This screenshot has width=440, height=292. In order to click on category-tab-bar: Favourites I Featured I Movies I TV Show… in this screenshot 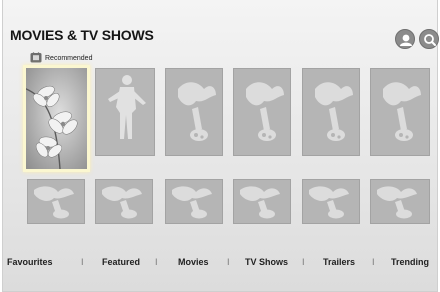, I will do `click(220, 265)`.